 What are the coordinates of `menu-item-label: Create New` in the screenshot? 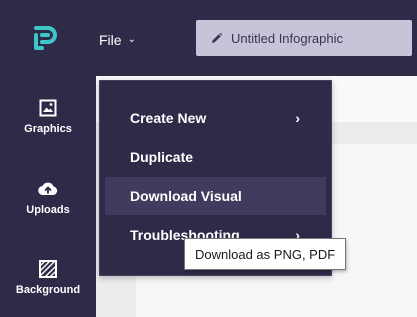 It's located at (168, 118).